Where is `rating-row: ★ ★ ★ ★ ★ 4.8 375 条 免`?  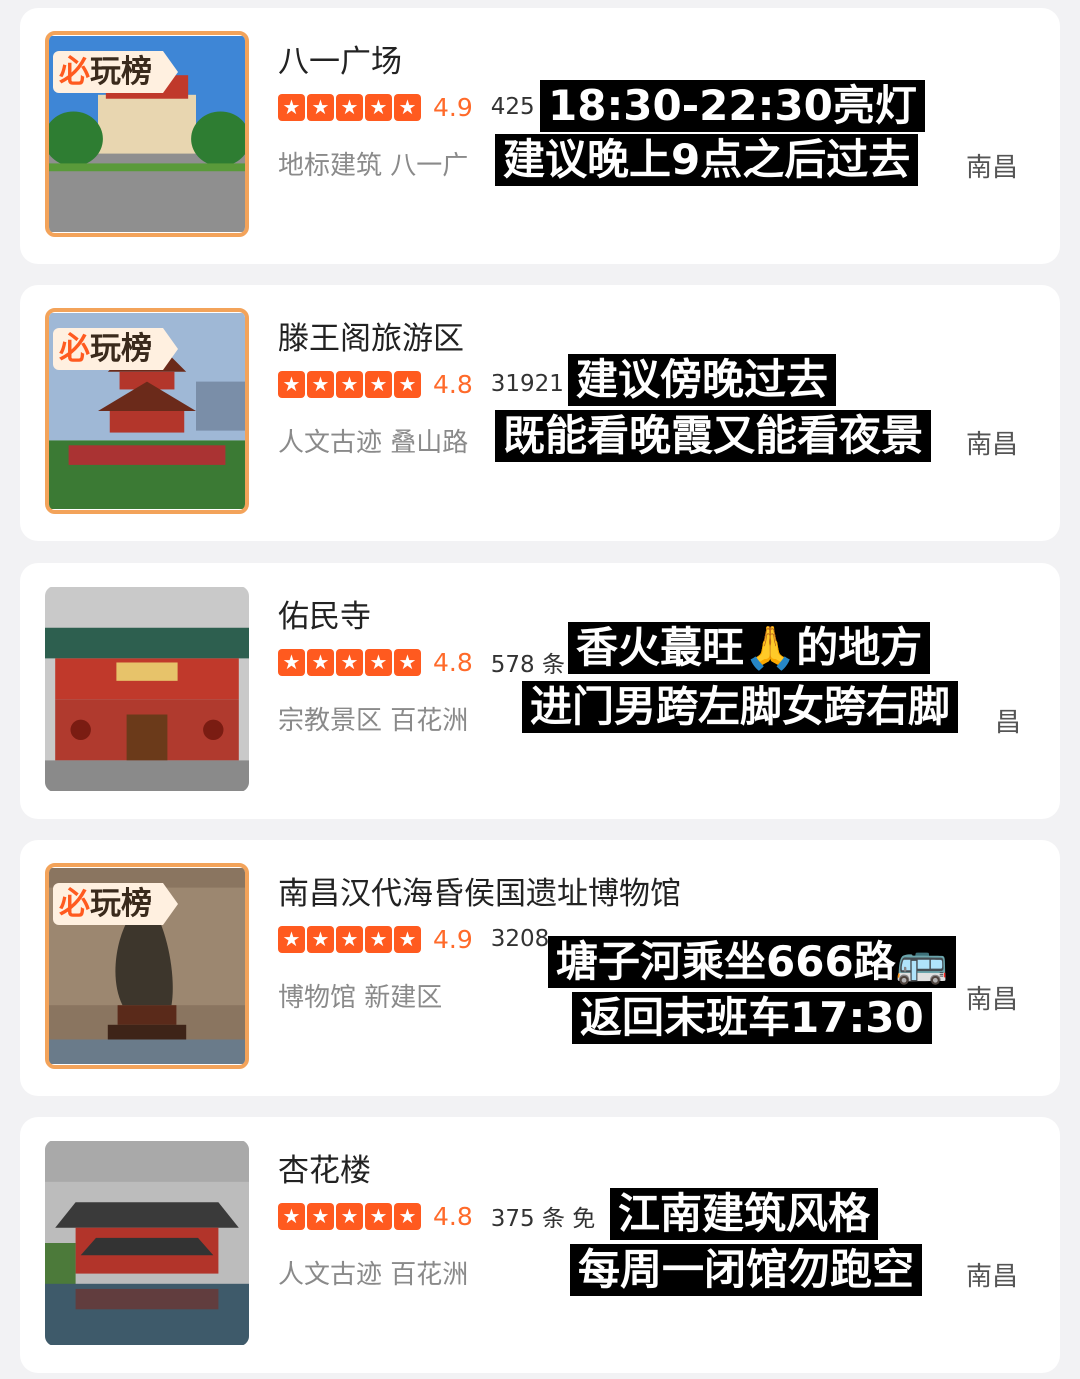
rating-row: ★ ★ ★ ★ ★ 4.8 375 条 免 is located at coordinates (437, 1216).